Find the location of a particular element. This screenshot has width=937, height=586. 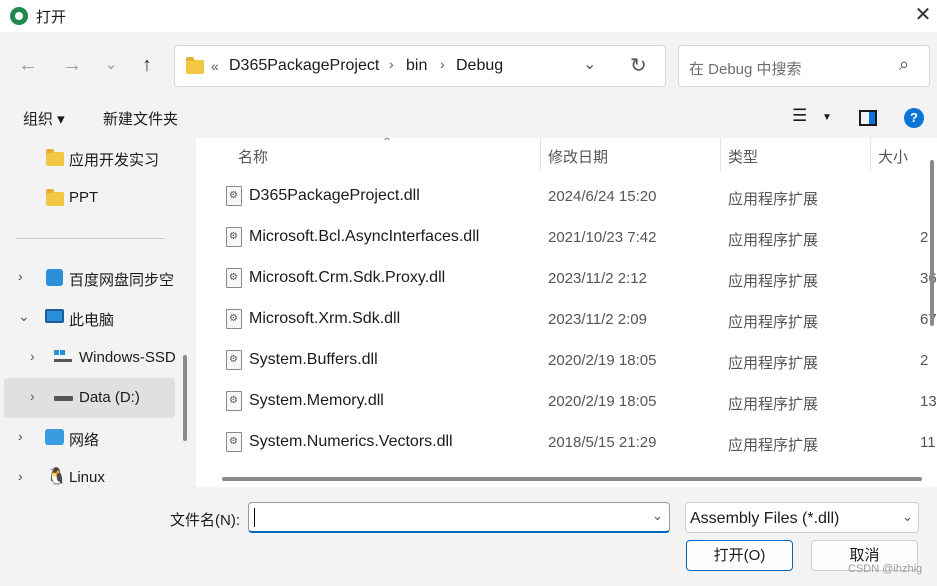

sidebar-item-label: PPT is located at coordinates (84, 197).